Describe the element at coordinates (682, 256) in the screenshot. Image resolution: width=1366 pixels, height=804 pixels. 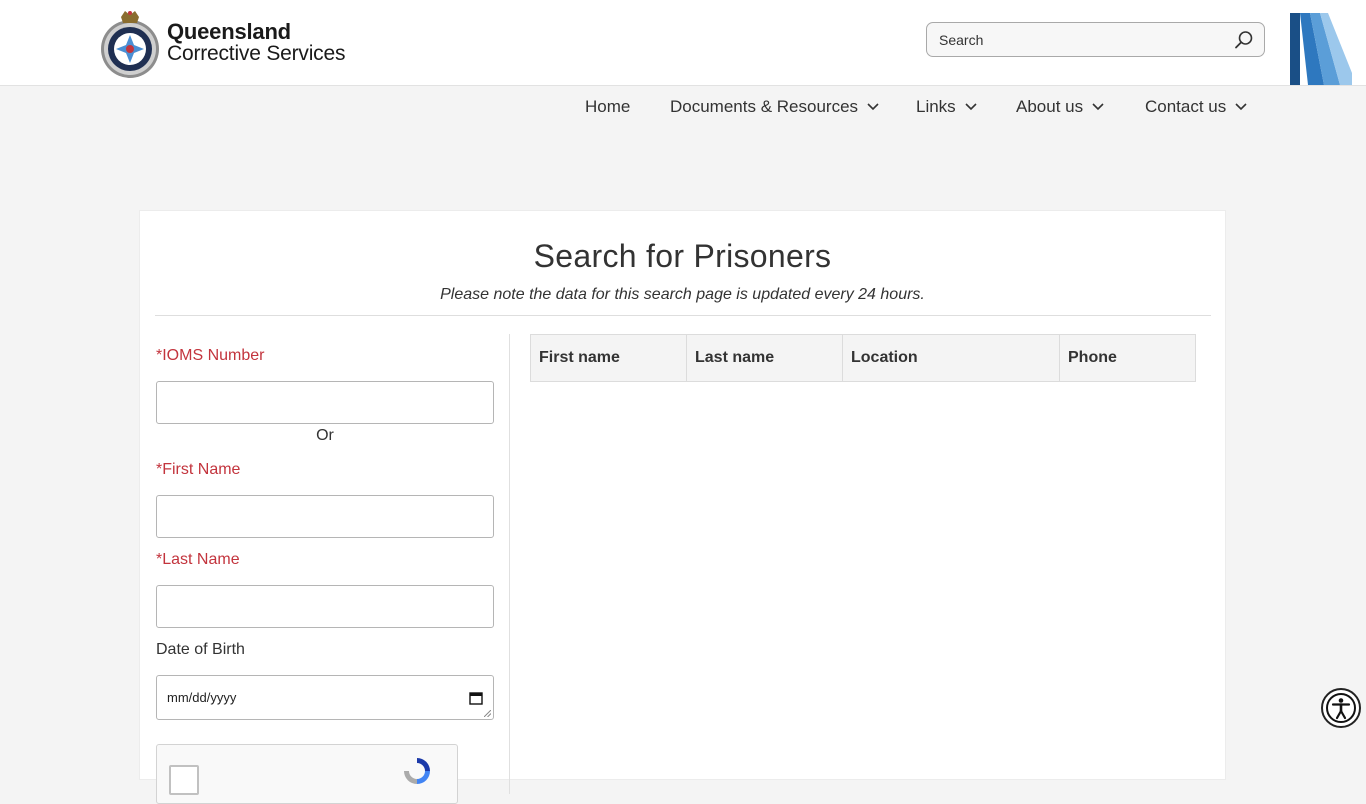
I see `page-title: Search for Prisoners` at that location.